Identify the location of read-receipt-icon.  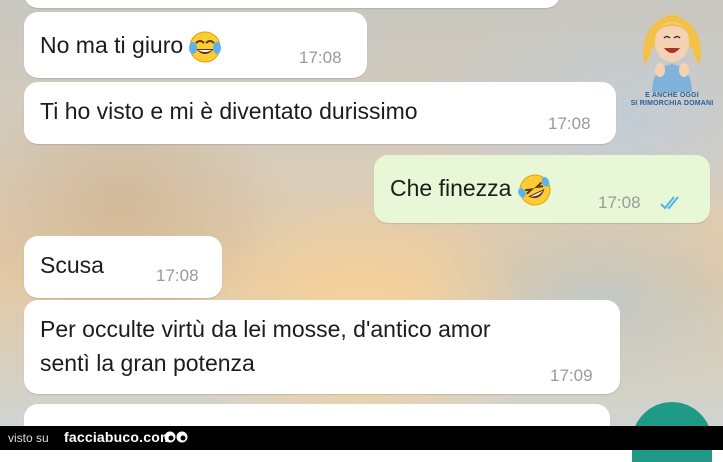
(669, 203).